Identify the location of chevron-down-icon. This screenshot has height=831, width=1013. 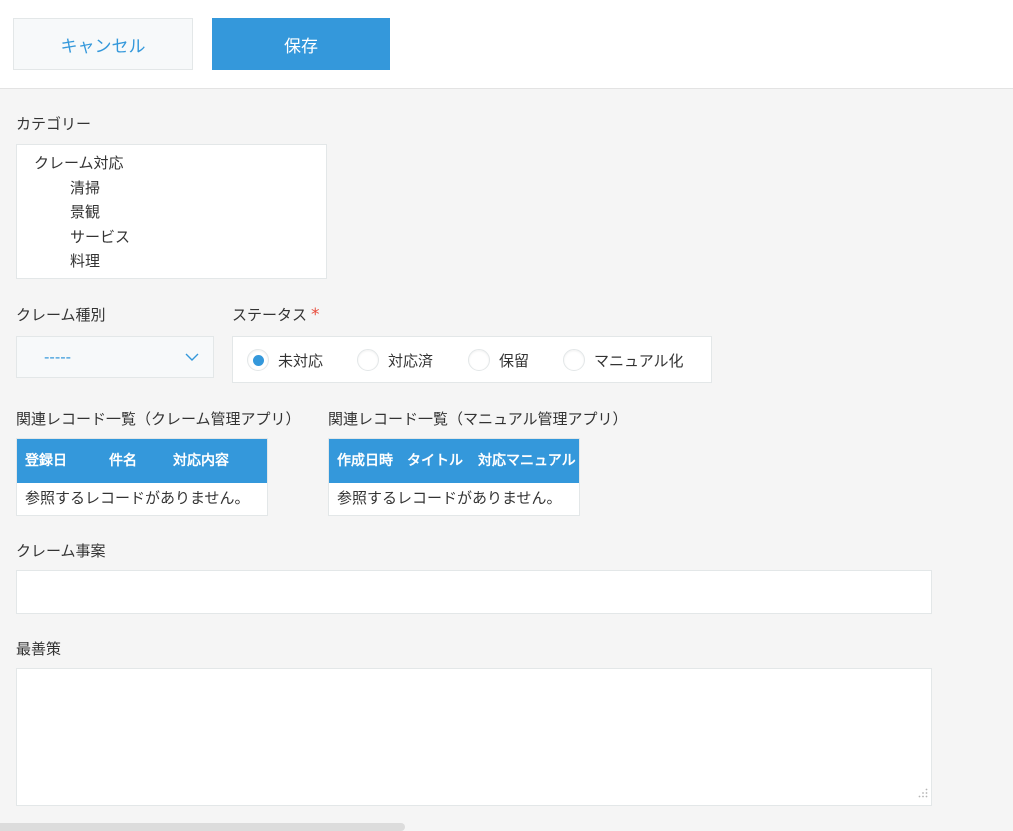
(192, 357).